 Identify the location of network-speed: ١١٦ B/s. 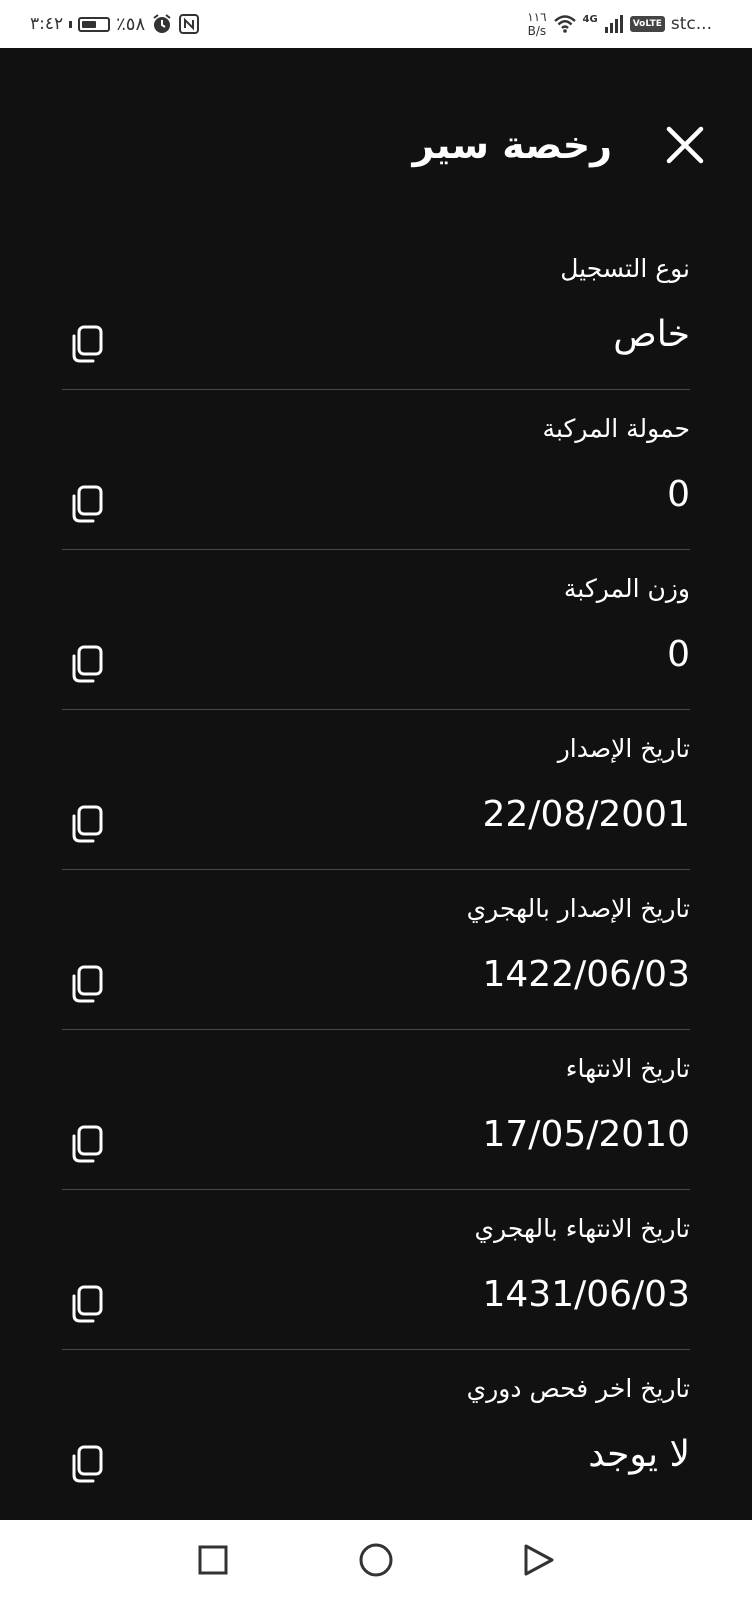
(536, 24).